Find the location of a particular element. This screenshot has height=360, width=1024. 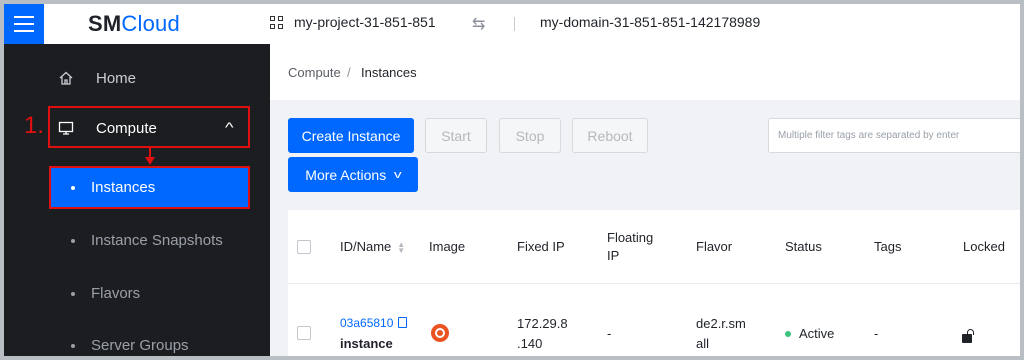

app-logo: SMCloud is located at coordinates (134, 24).